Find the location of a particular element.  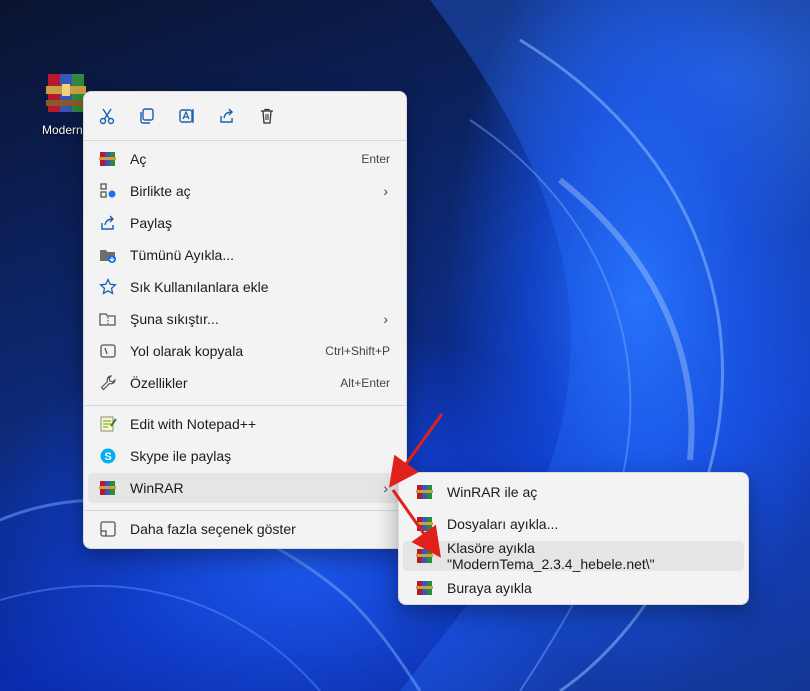

menu-item-add-favorites: Sık Kullanılanlara ekle is located at coordinates (245, 287).